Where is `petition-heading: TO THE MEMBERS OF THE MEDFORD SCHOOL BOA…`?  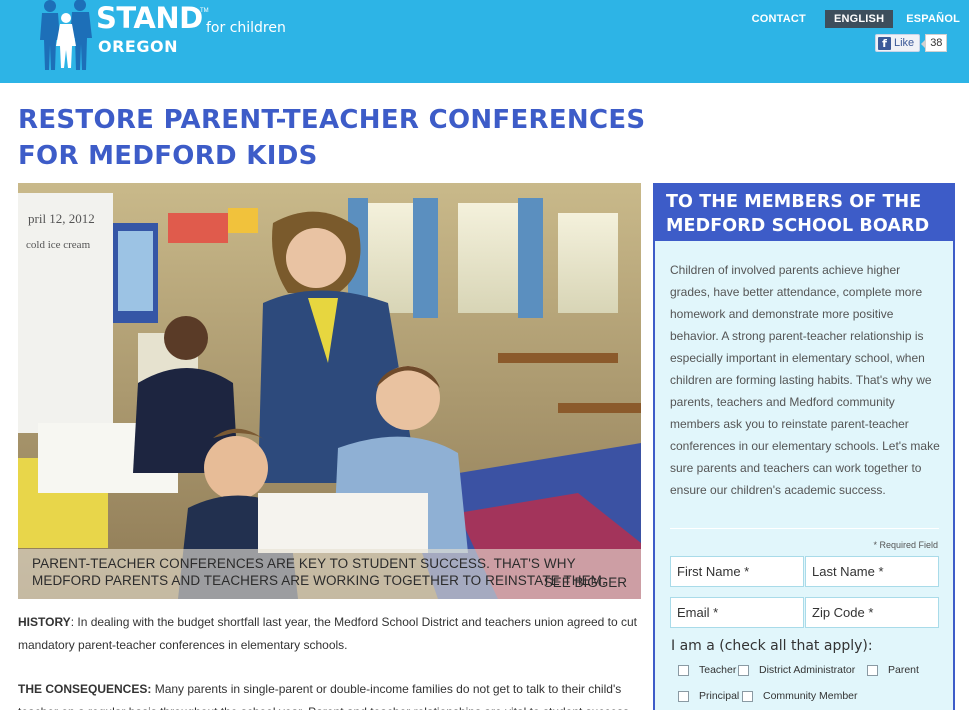
petition-heading: TO THE MEMBERS OF THE MEDFORD SCHOOL BOA… is located at coordinates (804, 213).